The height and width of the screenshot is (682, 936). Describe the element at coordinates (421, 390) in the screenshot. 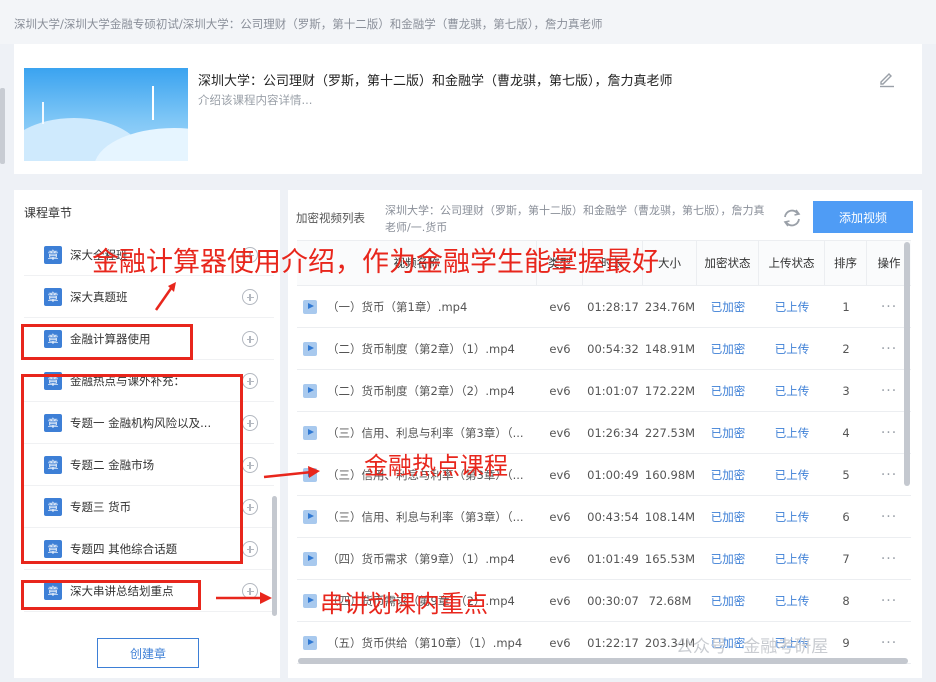

I see `video-name-label: （二）货币制度（第2章）（2）.mp4` at that location.